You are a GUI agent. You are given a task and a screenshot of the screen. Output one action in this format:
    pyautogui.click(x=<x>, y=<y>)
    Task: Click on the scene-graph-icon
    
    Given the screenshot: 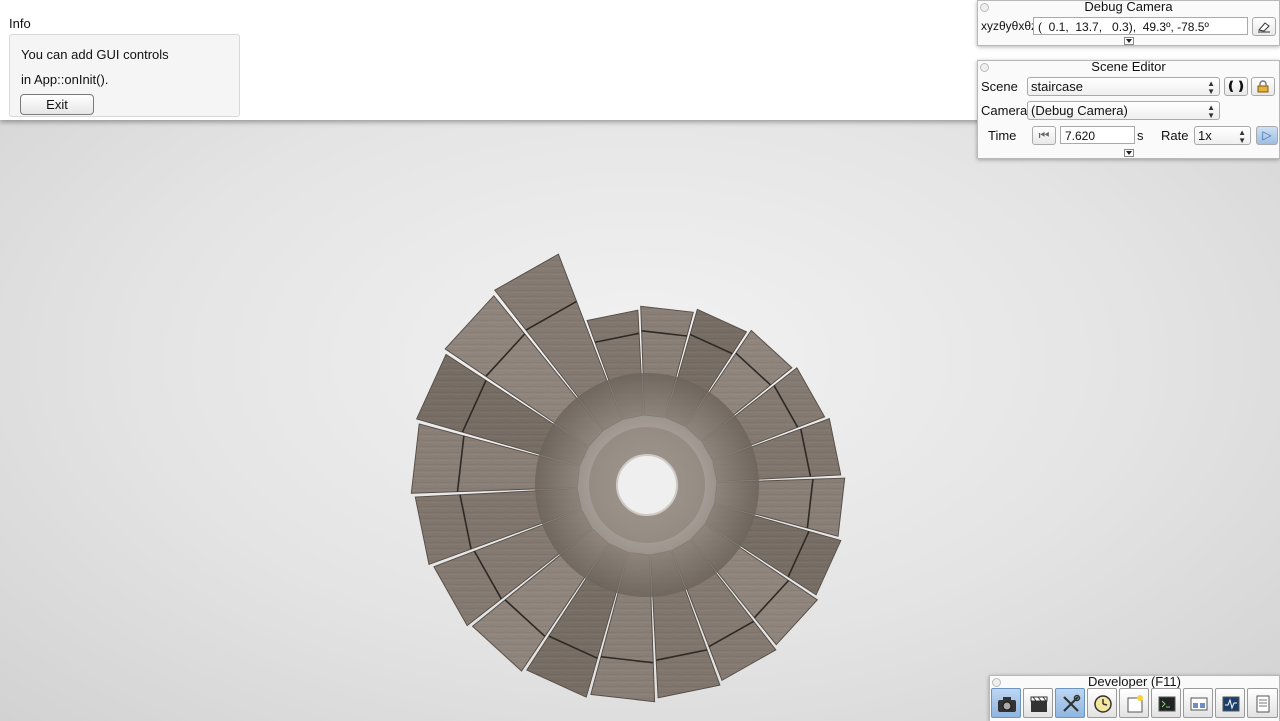 What is the action you would take?
    pyautogui.click(x=1199, y=704)
    